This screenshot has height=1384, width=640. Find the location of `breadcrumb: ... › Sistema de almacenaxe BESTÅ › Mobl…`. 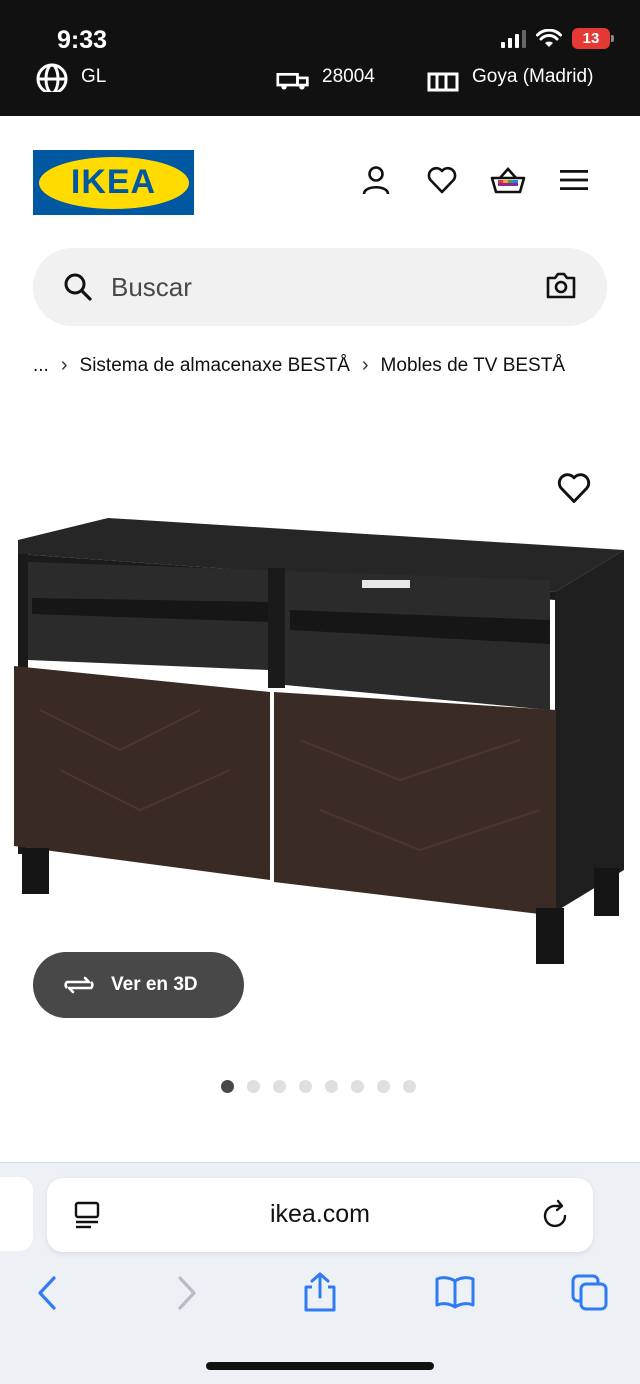

breadcrumb: ... › Sistema de almacenaxe BESTÅ › Mobl… is located at coordinates (299, 365).